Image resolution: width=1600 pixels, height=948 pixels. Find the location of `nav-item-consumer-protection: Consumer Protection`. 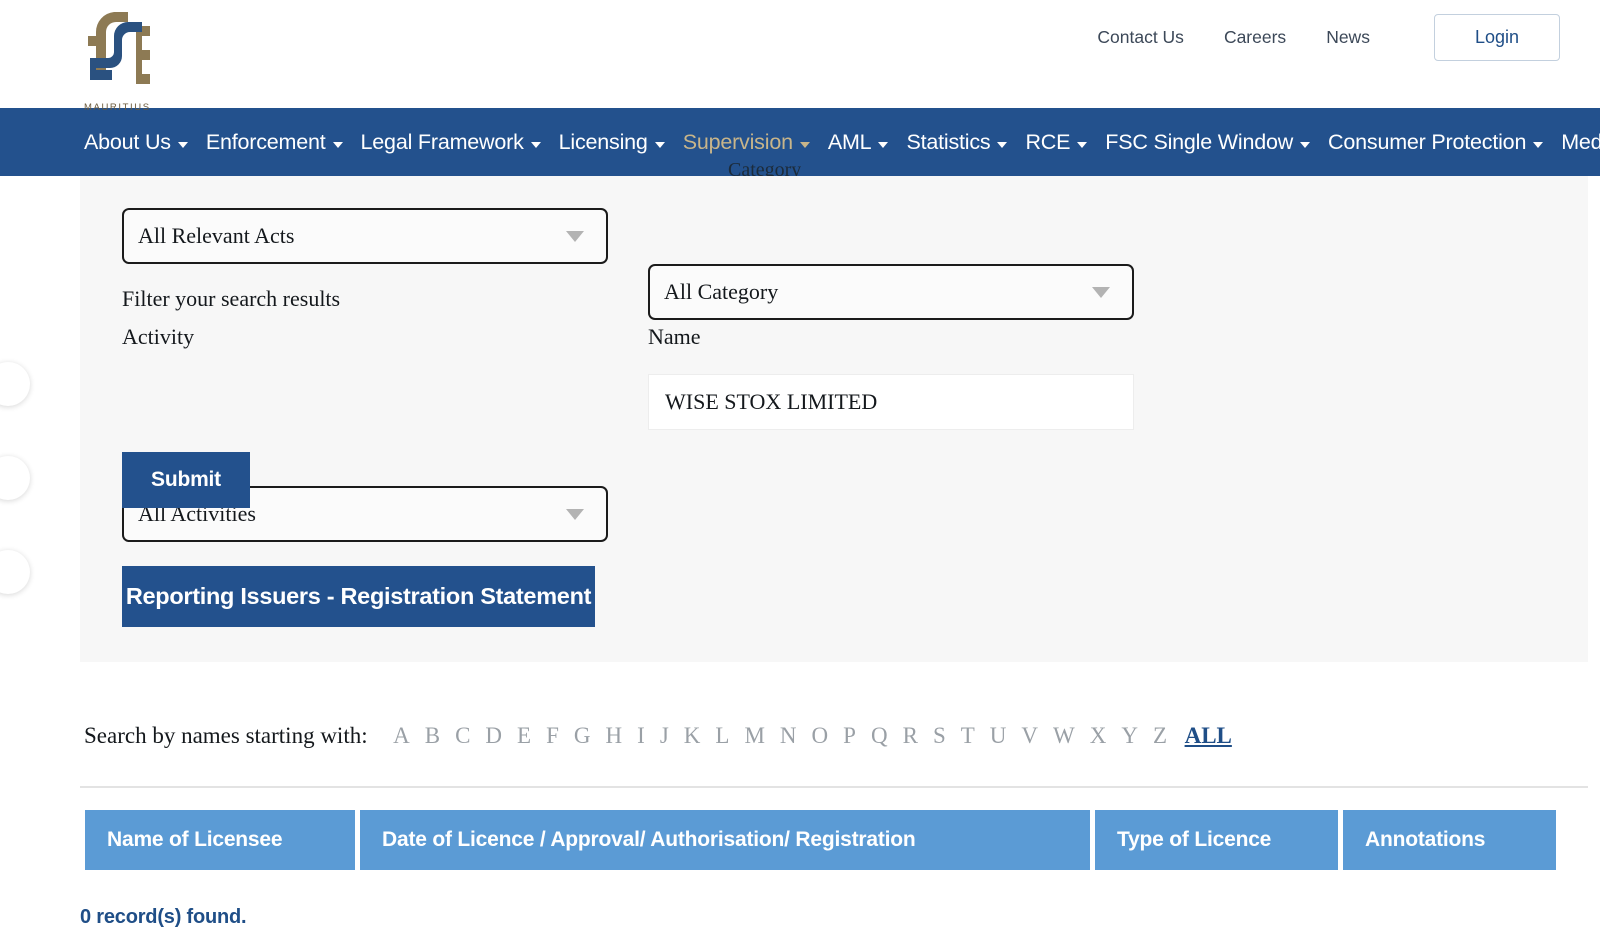

nav-item-consumer-protection: Consumer Protection is located at coordinates (1436, 142).